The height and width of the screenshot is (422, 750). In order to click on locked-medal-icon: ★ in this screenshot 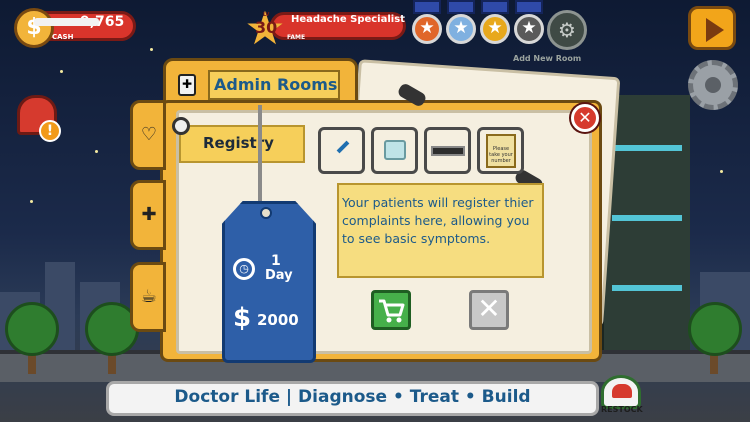, I will do `click(529, 29)`.